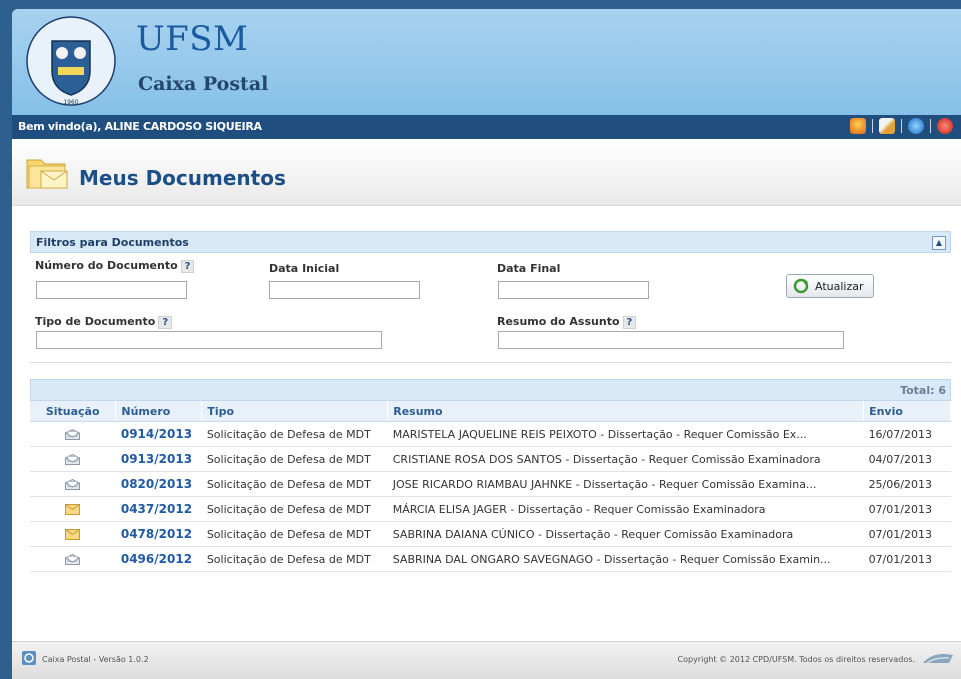 The width and height of the screenshot is (961, 679). What do you see at coordinates (558, 321) in the screenshot?
I see `resumo-label-text: Resumo do Assunto` at bounding box center [558, 321].